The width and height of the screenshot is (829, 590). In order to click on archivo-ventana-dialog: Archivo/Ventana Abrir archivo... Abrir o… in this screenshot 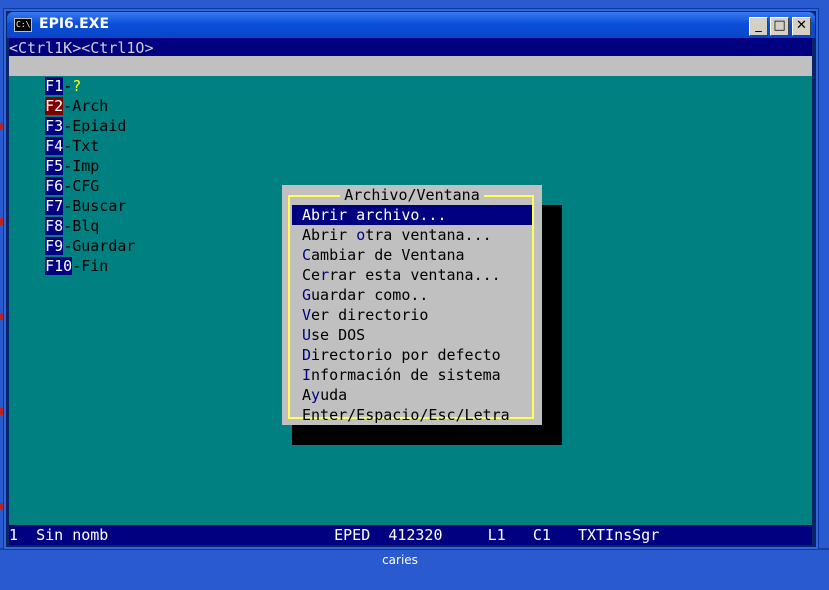, I will do `click(412, 305)`.